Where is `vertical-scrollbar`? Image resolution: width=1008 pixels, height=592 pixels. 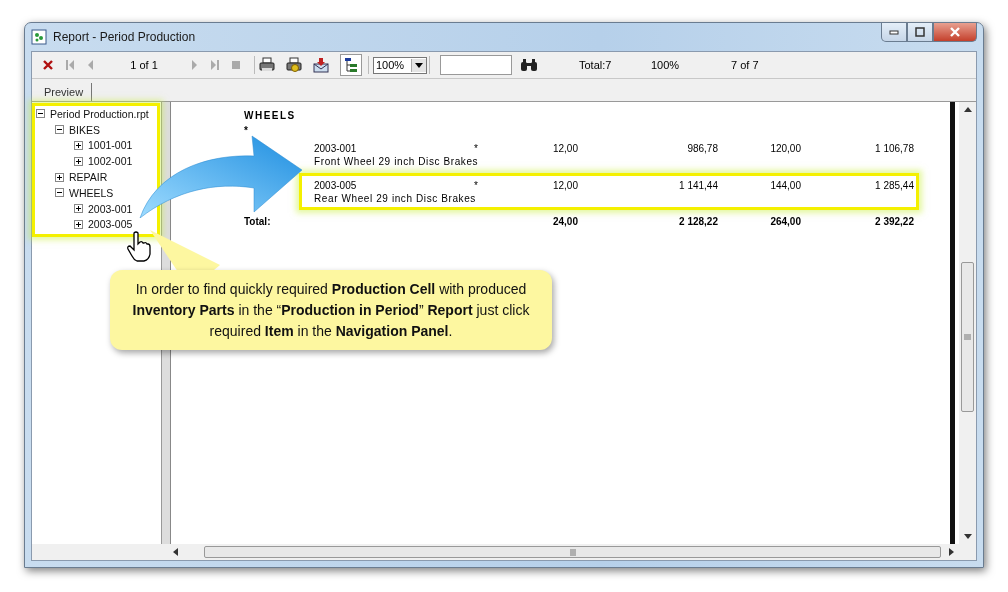
vertical-scrollbar is located at coordinates (967, 323).